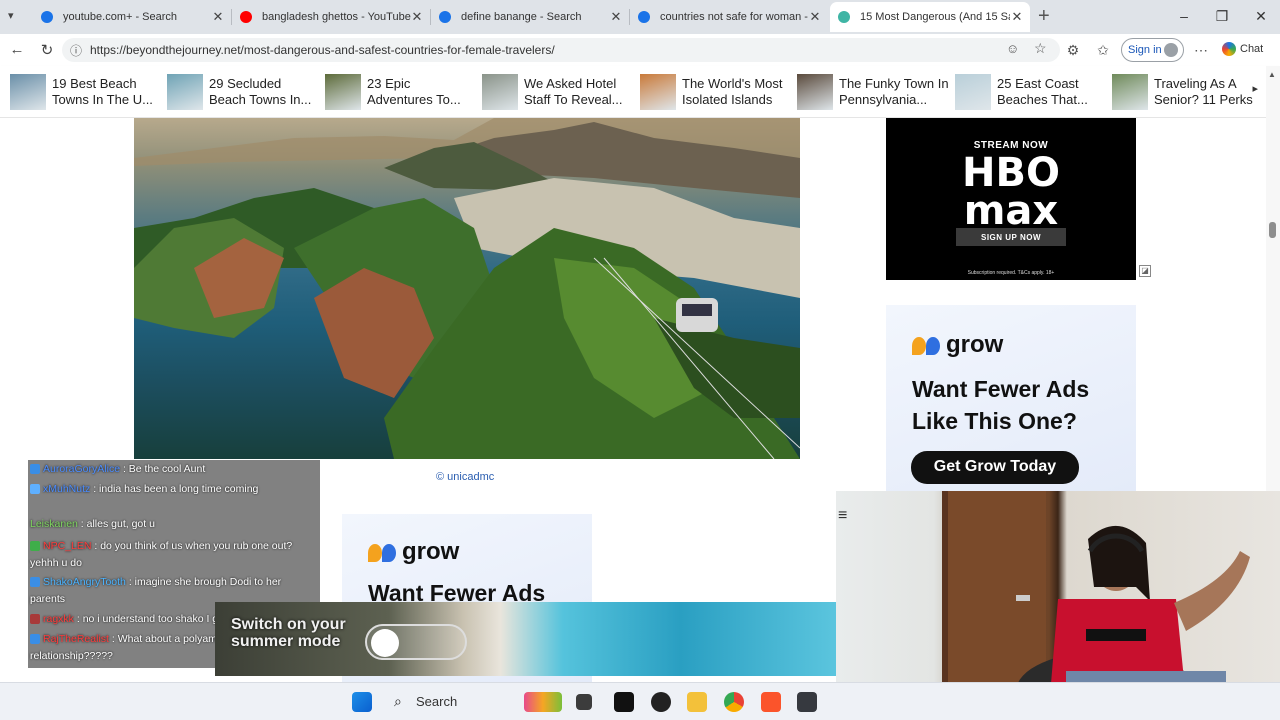 The image size is (1280, 720). What do you see at coordinates (1103, 50) in the screenshot?
I see `favorites-icon: ✩` at bounding box center [1103, 50].